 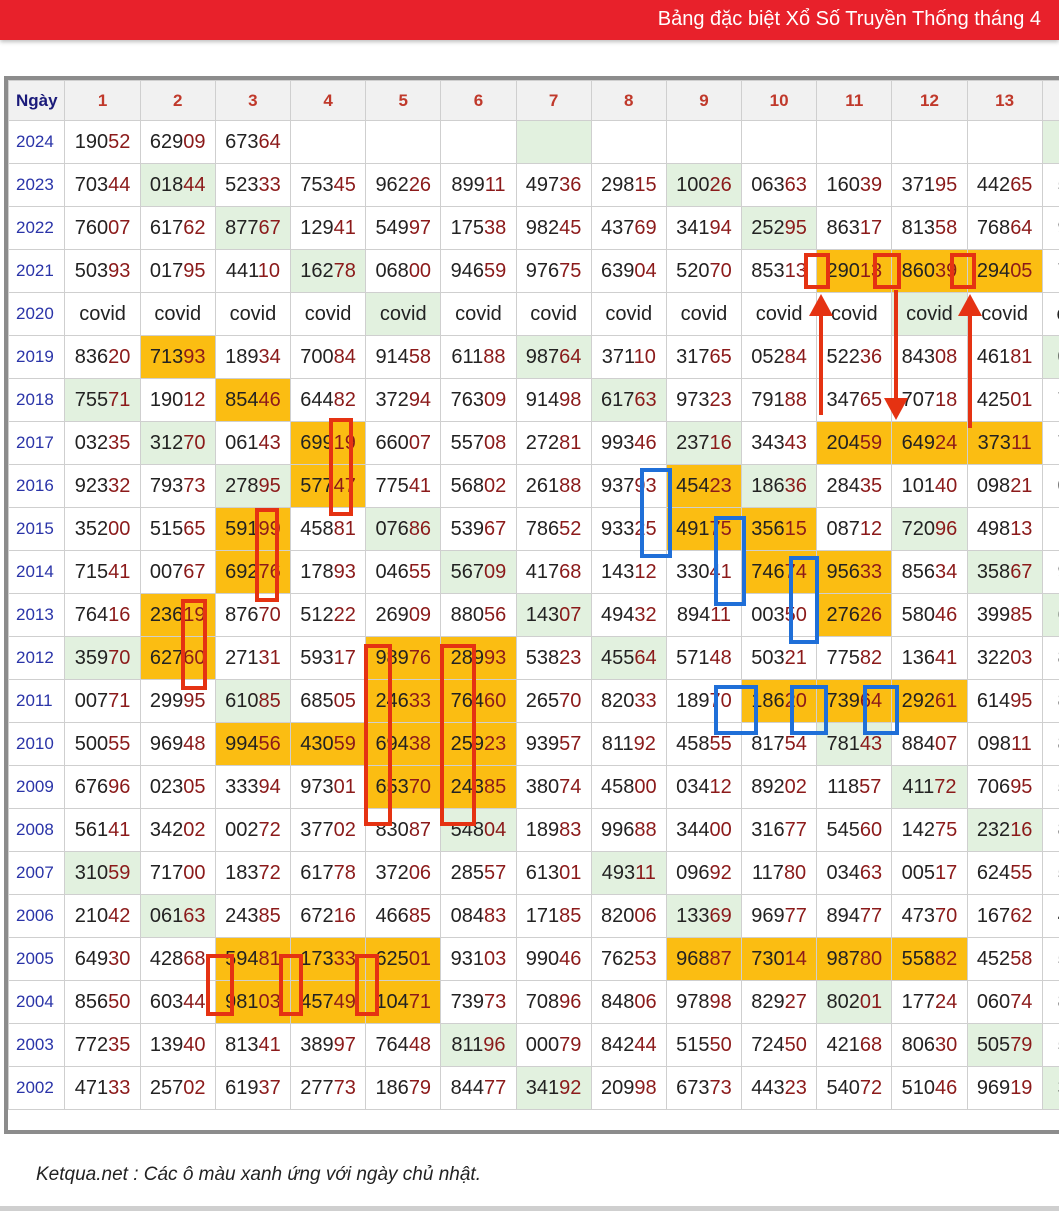 What do you see at coordinates (994, 743) in the screenshot?
I see `number-head: 098` at bounding box center [994, 743].